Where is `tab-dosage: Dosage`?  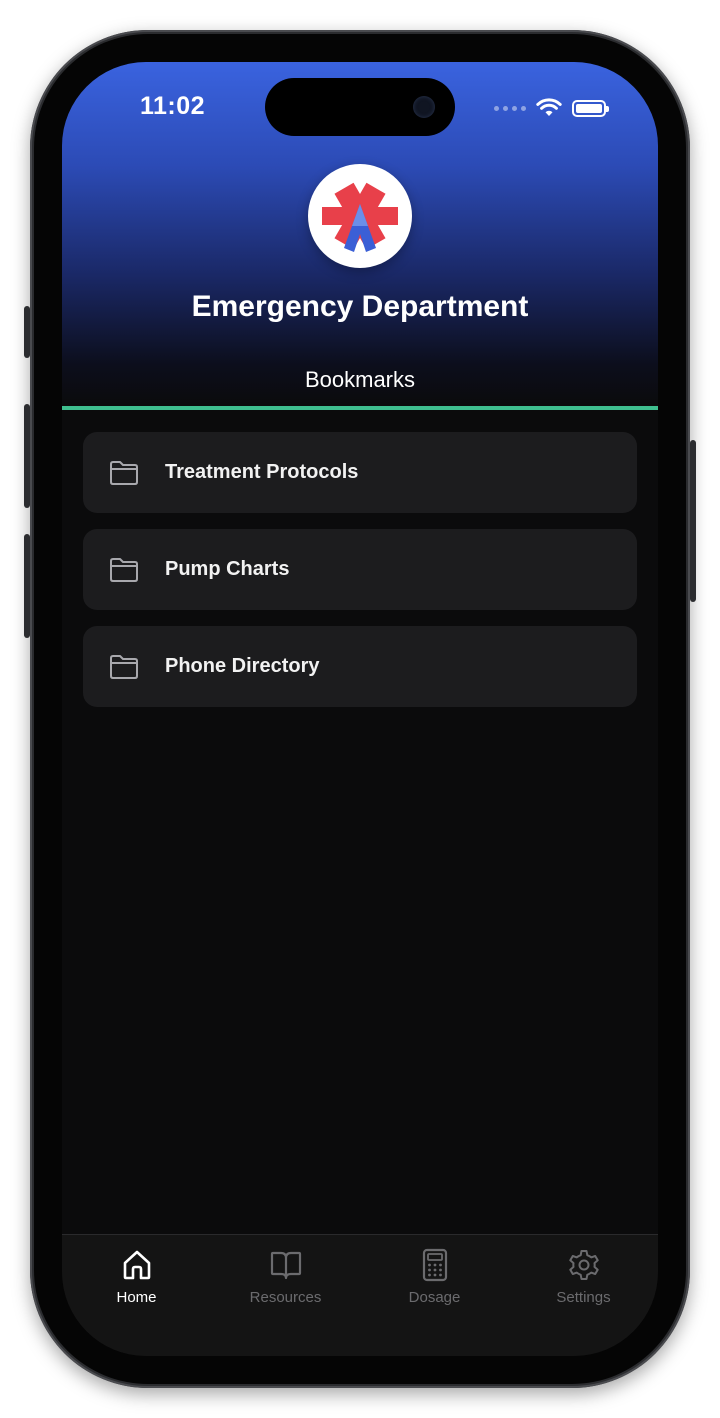
tab-dosage: Dosage is located at coordinates (434, 1295).